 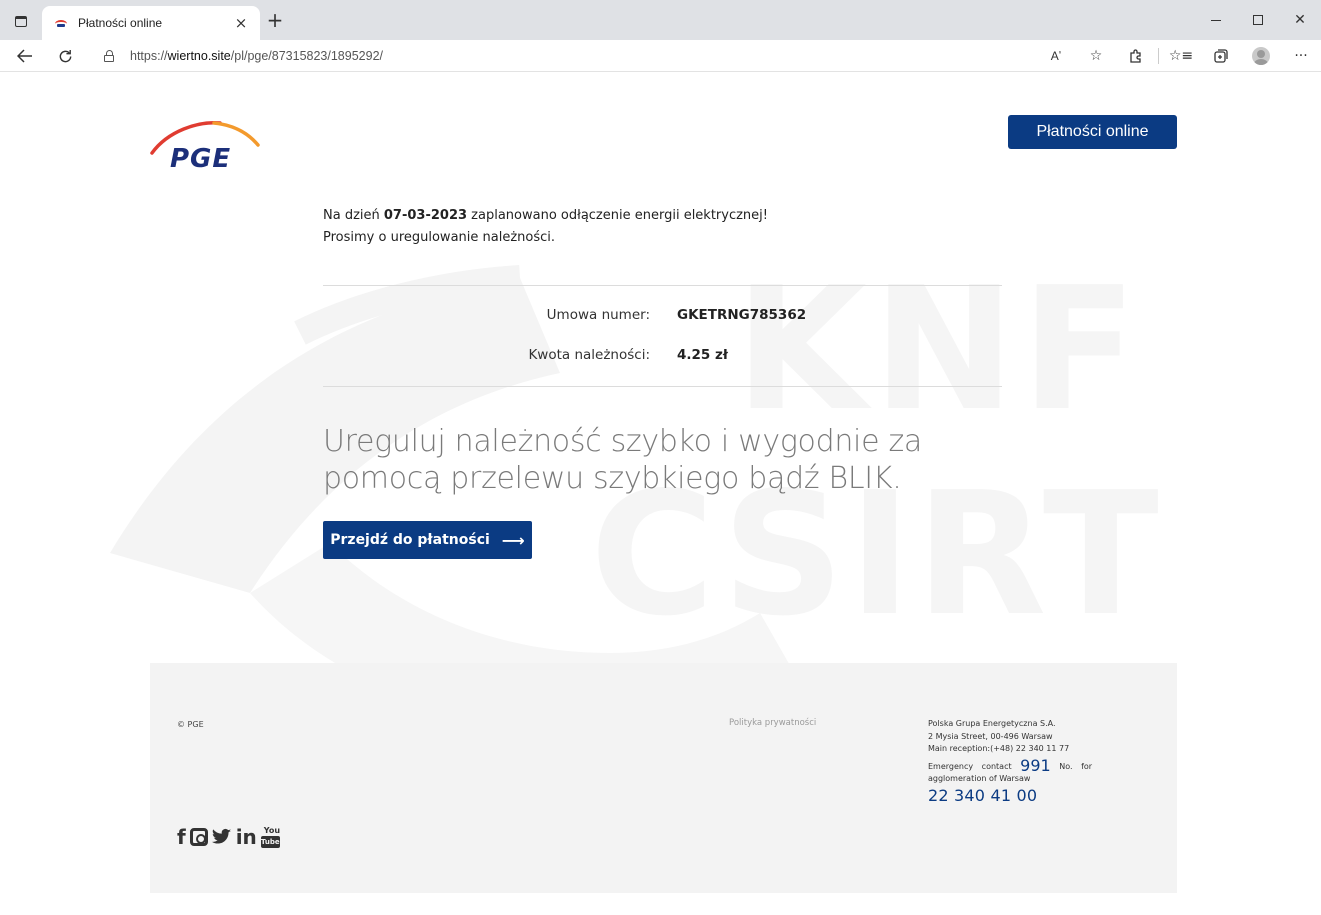 I want to click on contract-row: Umowa numer: GKETRNG785362, so click(x=662, y=318).